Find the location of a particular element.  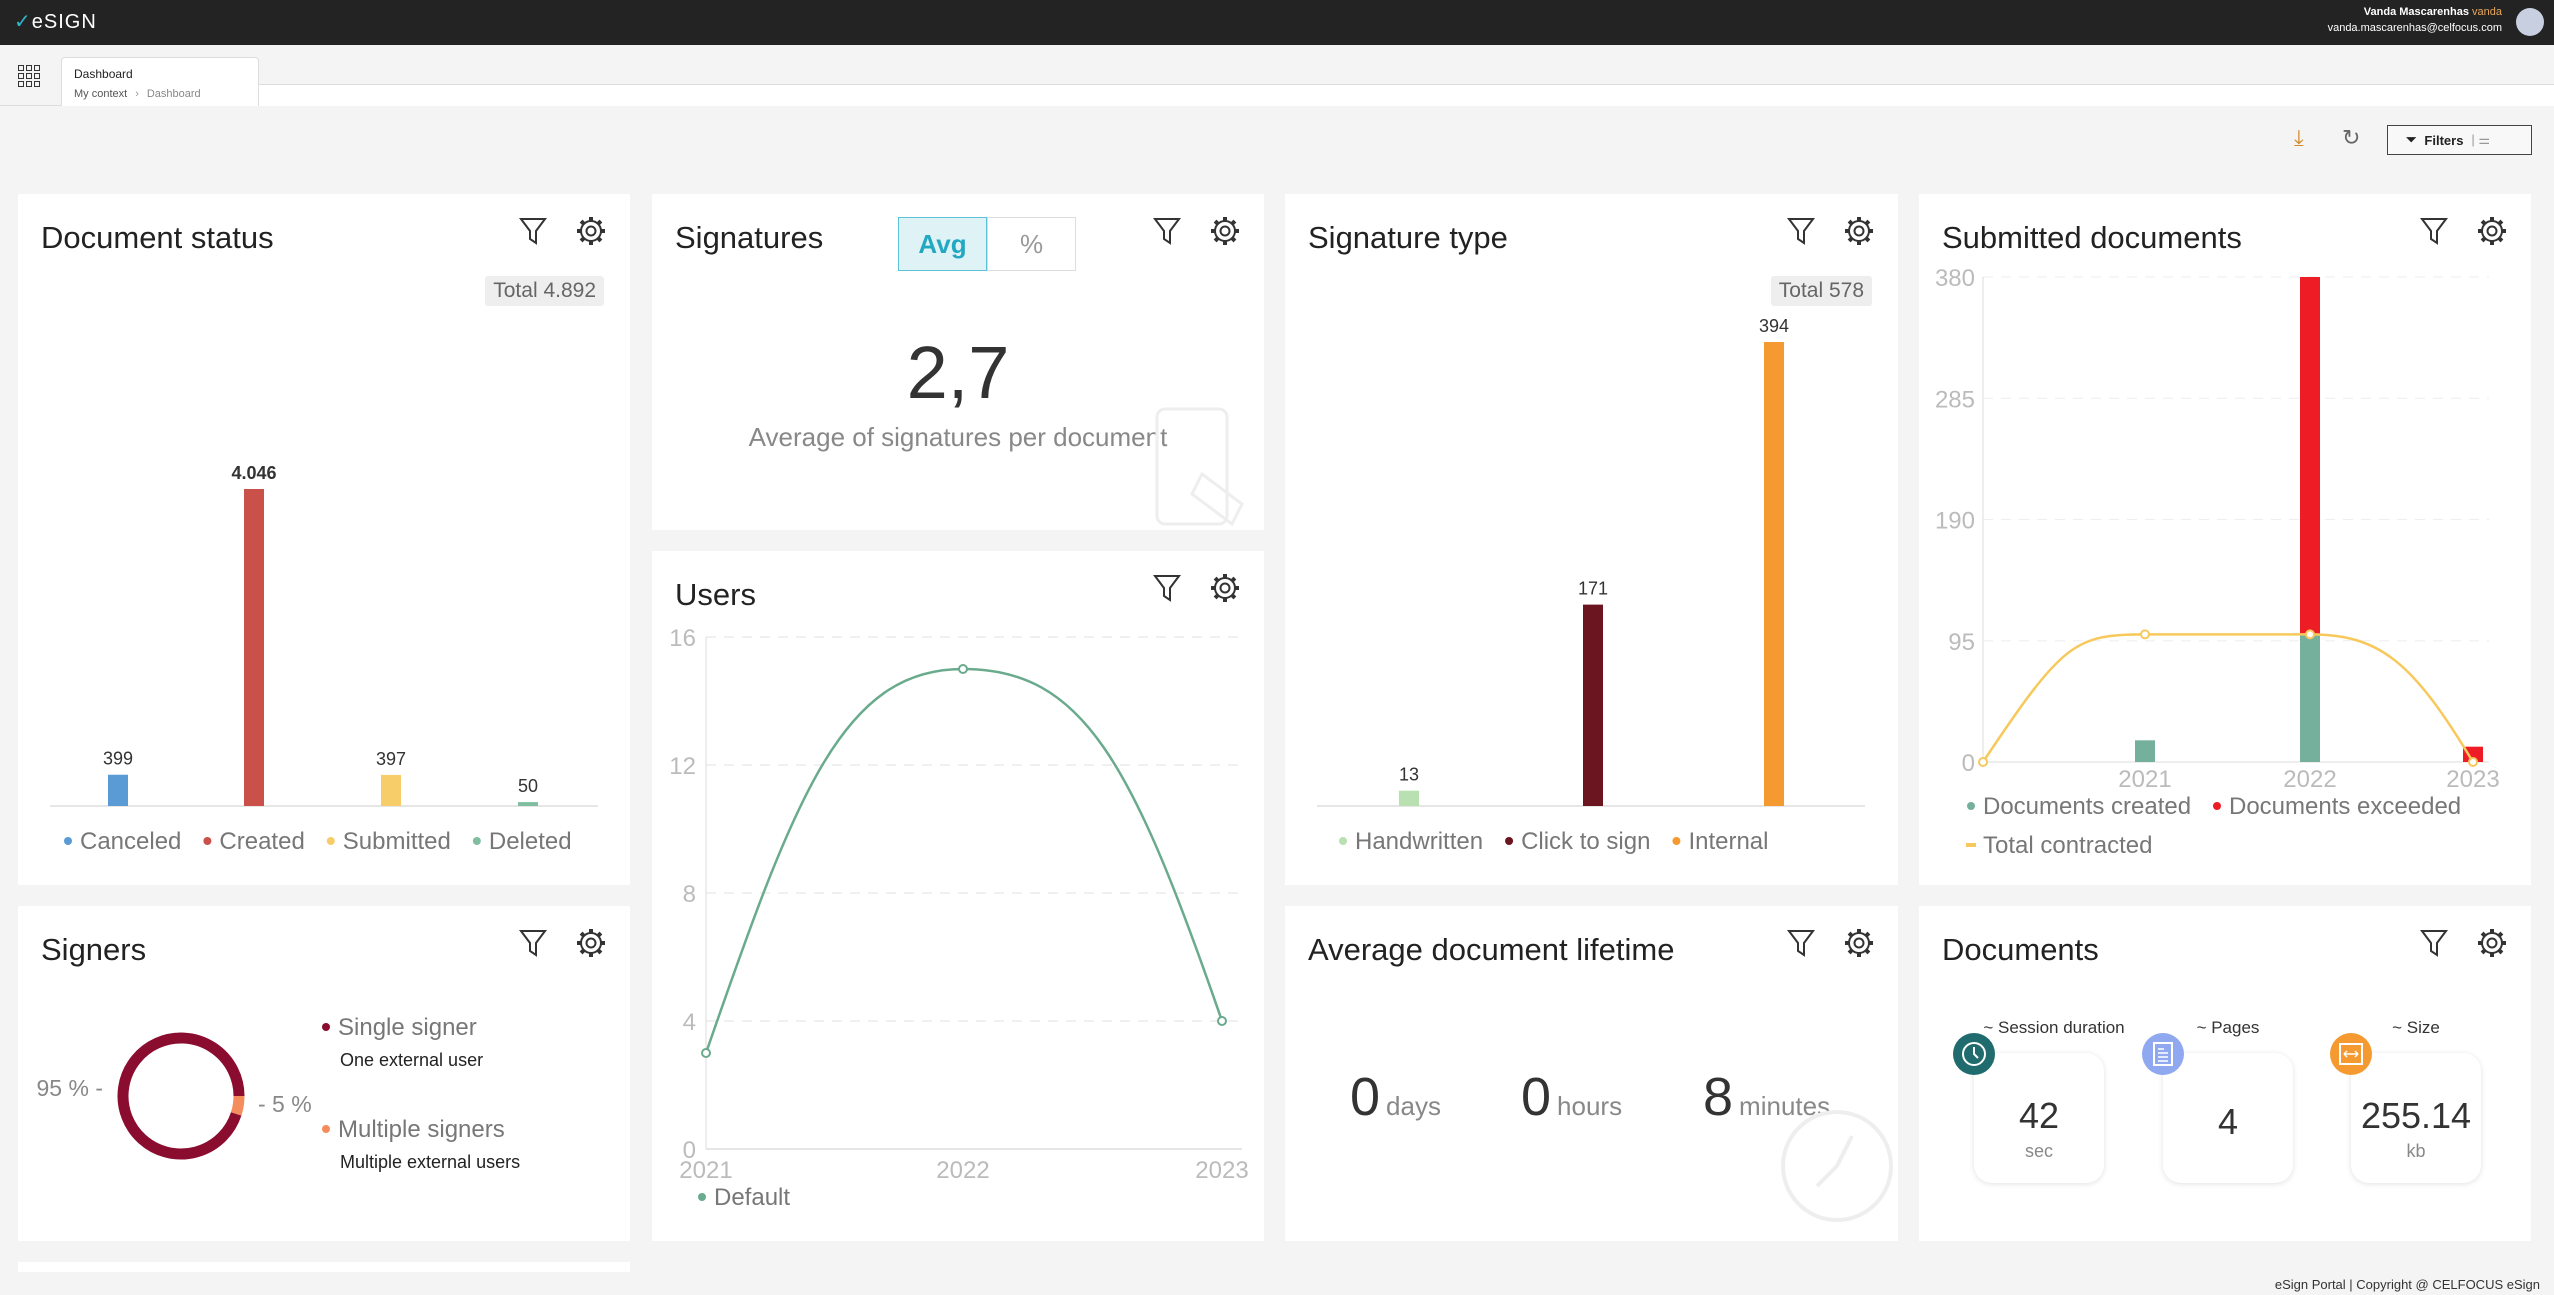

donut-slice-single-signer is located at coordinates (181, 1096).